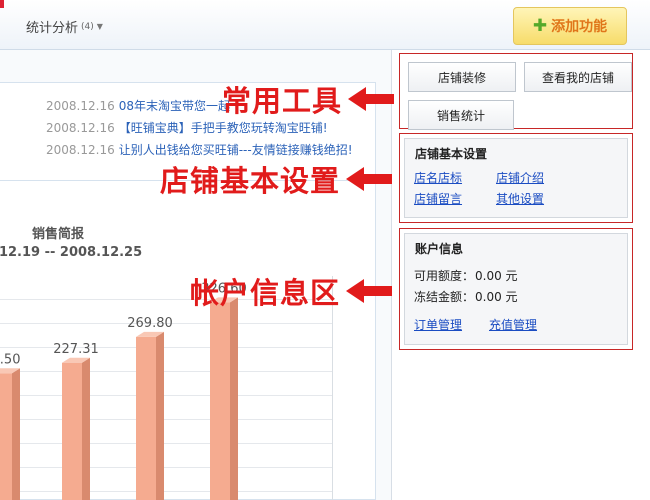 This screenshot has width=650, height=500. Describe the element at coordinates (444, 276) in the screenshot. I see `available-amount-label: 可用额度：` at that location.